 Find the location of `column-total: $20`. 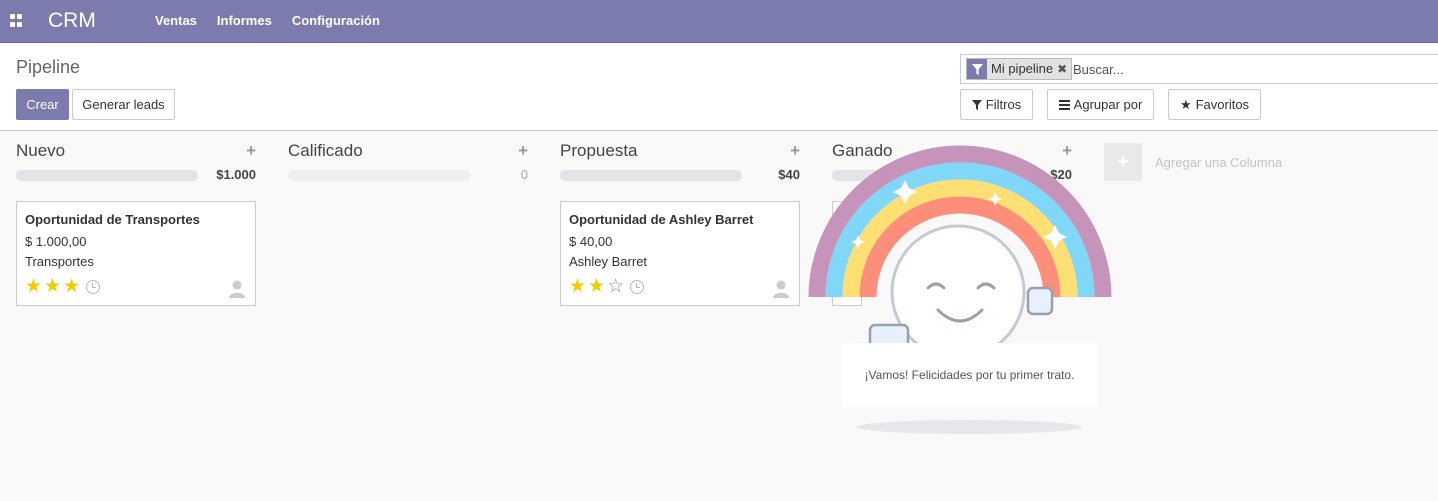

column-total: $20 is located at coordinates (1061, 174).